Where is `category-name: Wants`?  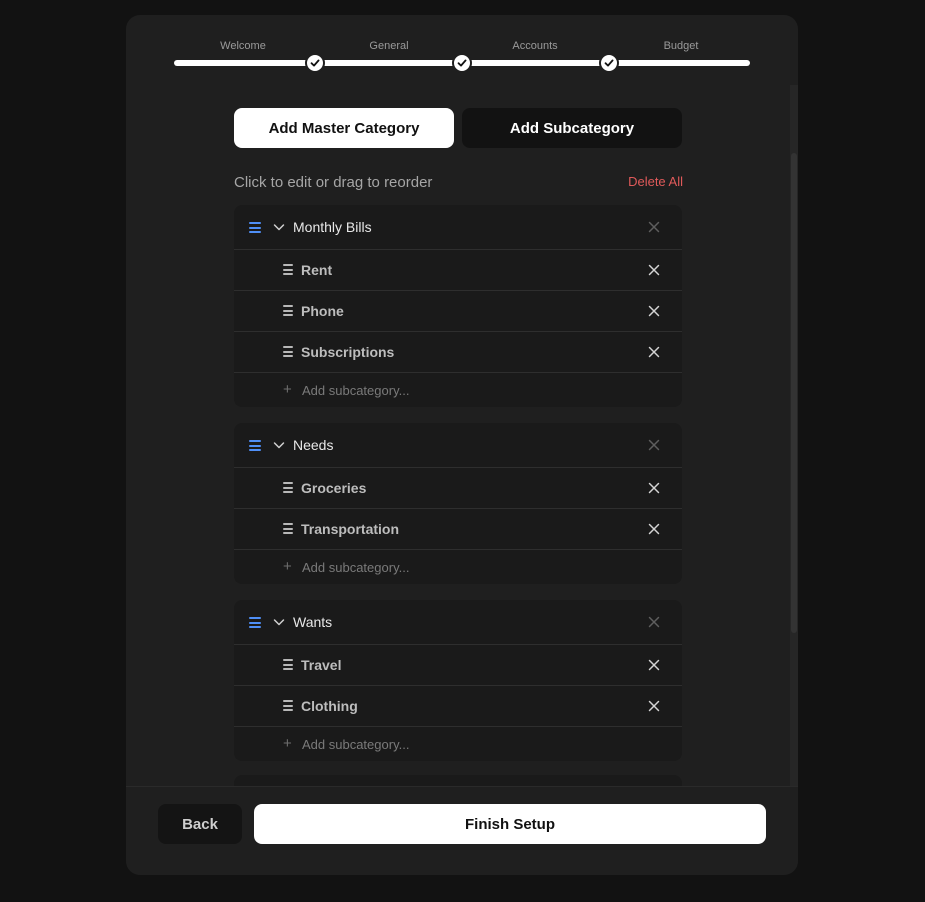
category-name: Wants is located at coordinates (312, 622).